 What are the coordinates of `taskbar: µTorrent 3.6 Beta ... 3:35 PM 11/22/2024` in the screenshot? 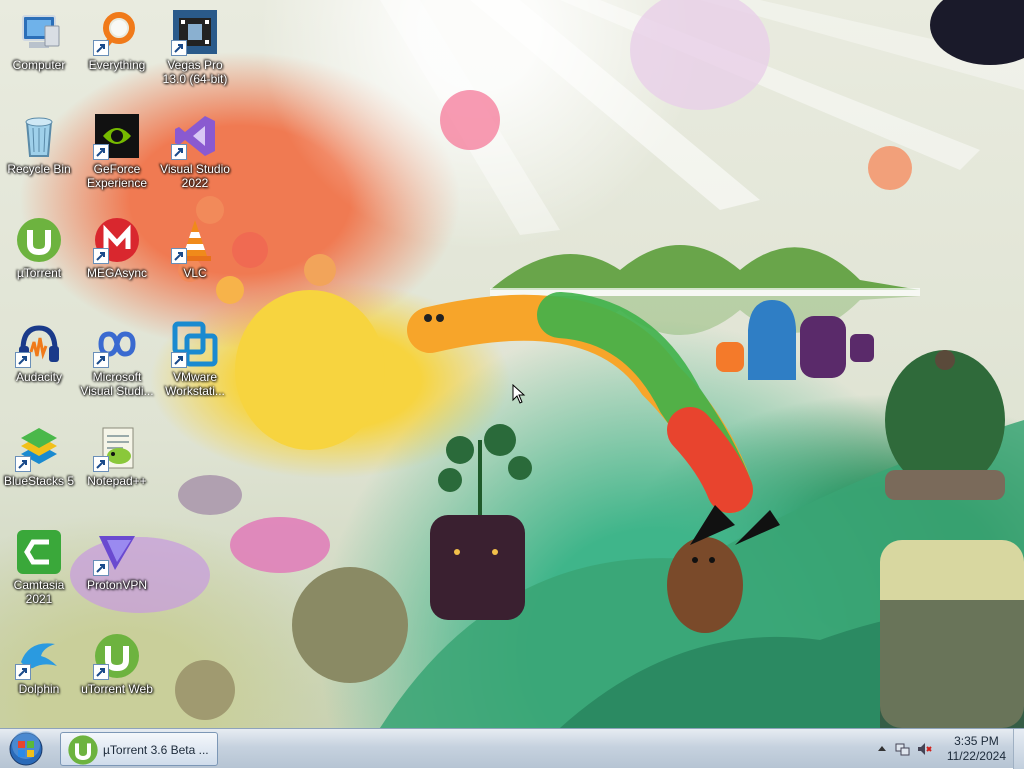 It's located at (512, 748).